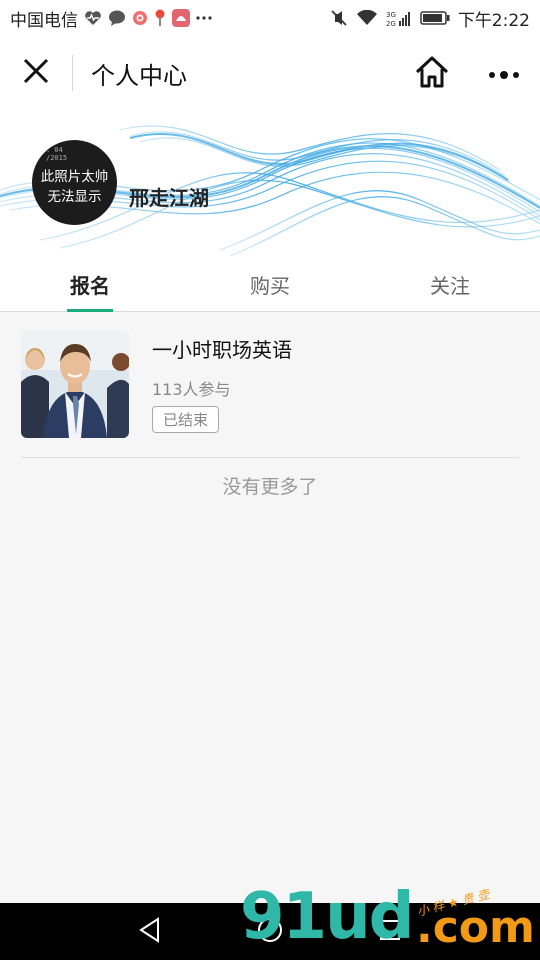  I want to click on avatar: : 04 /2015 此照片太帅 无法显示, so click(74, 182).